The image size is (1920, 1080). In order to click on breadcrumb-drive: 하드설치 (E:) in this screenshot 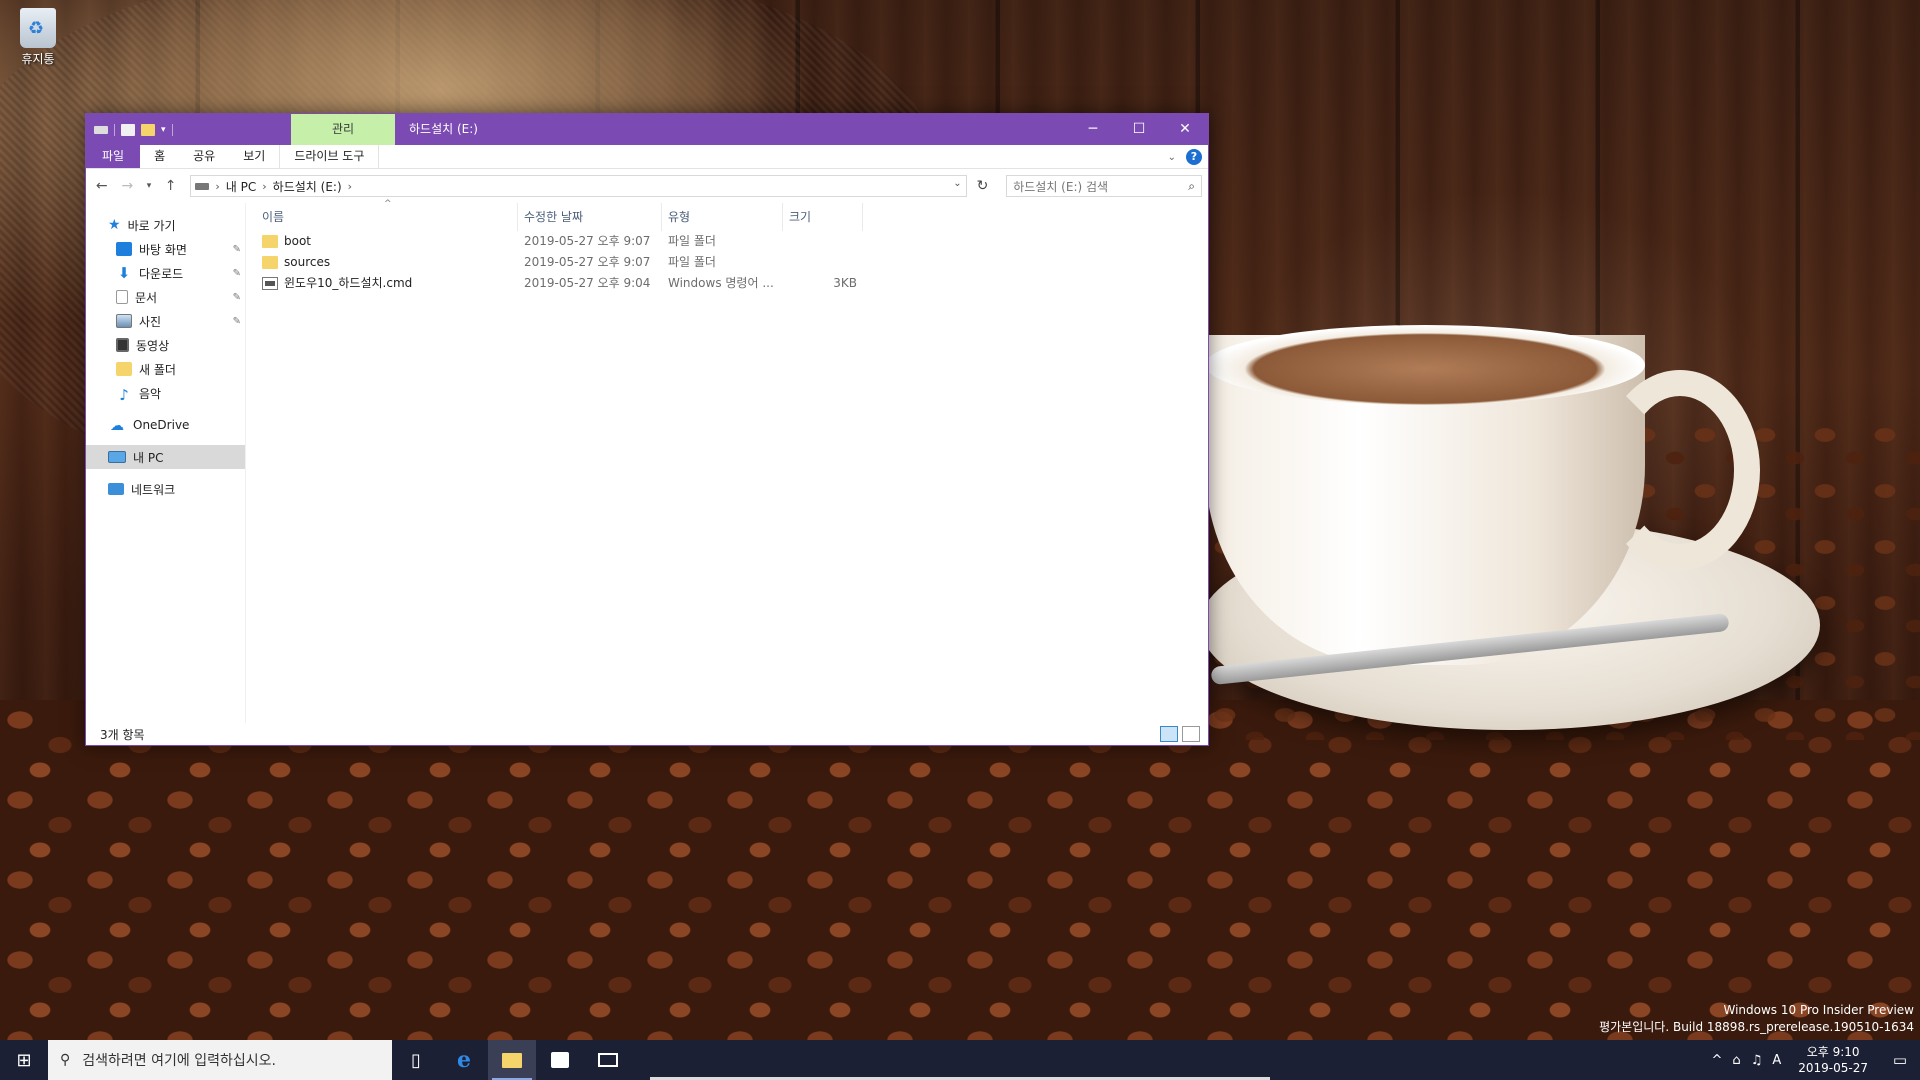, I will do `click(307, 186)`.